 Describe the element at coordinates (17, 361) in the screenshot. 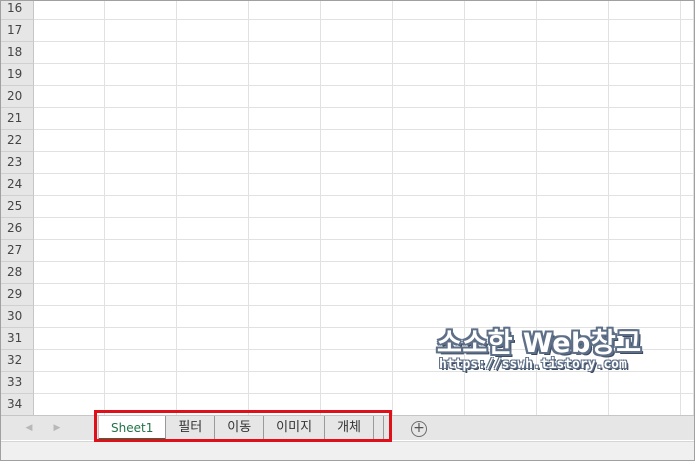

I see `row-header: 32` at that location.